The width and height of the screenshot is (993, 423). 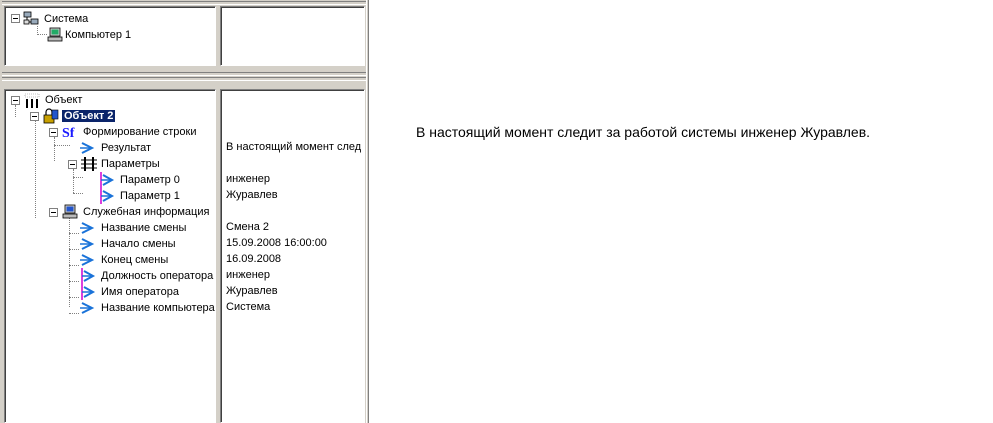 What do you see at coordinates (158, 308) in the screenshot?
I see `tree-item-computer-name: Название компьютера` at bounding box center [158, 308].